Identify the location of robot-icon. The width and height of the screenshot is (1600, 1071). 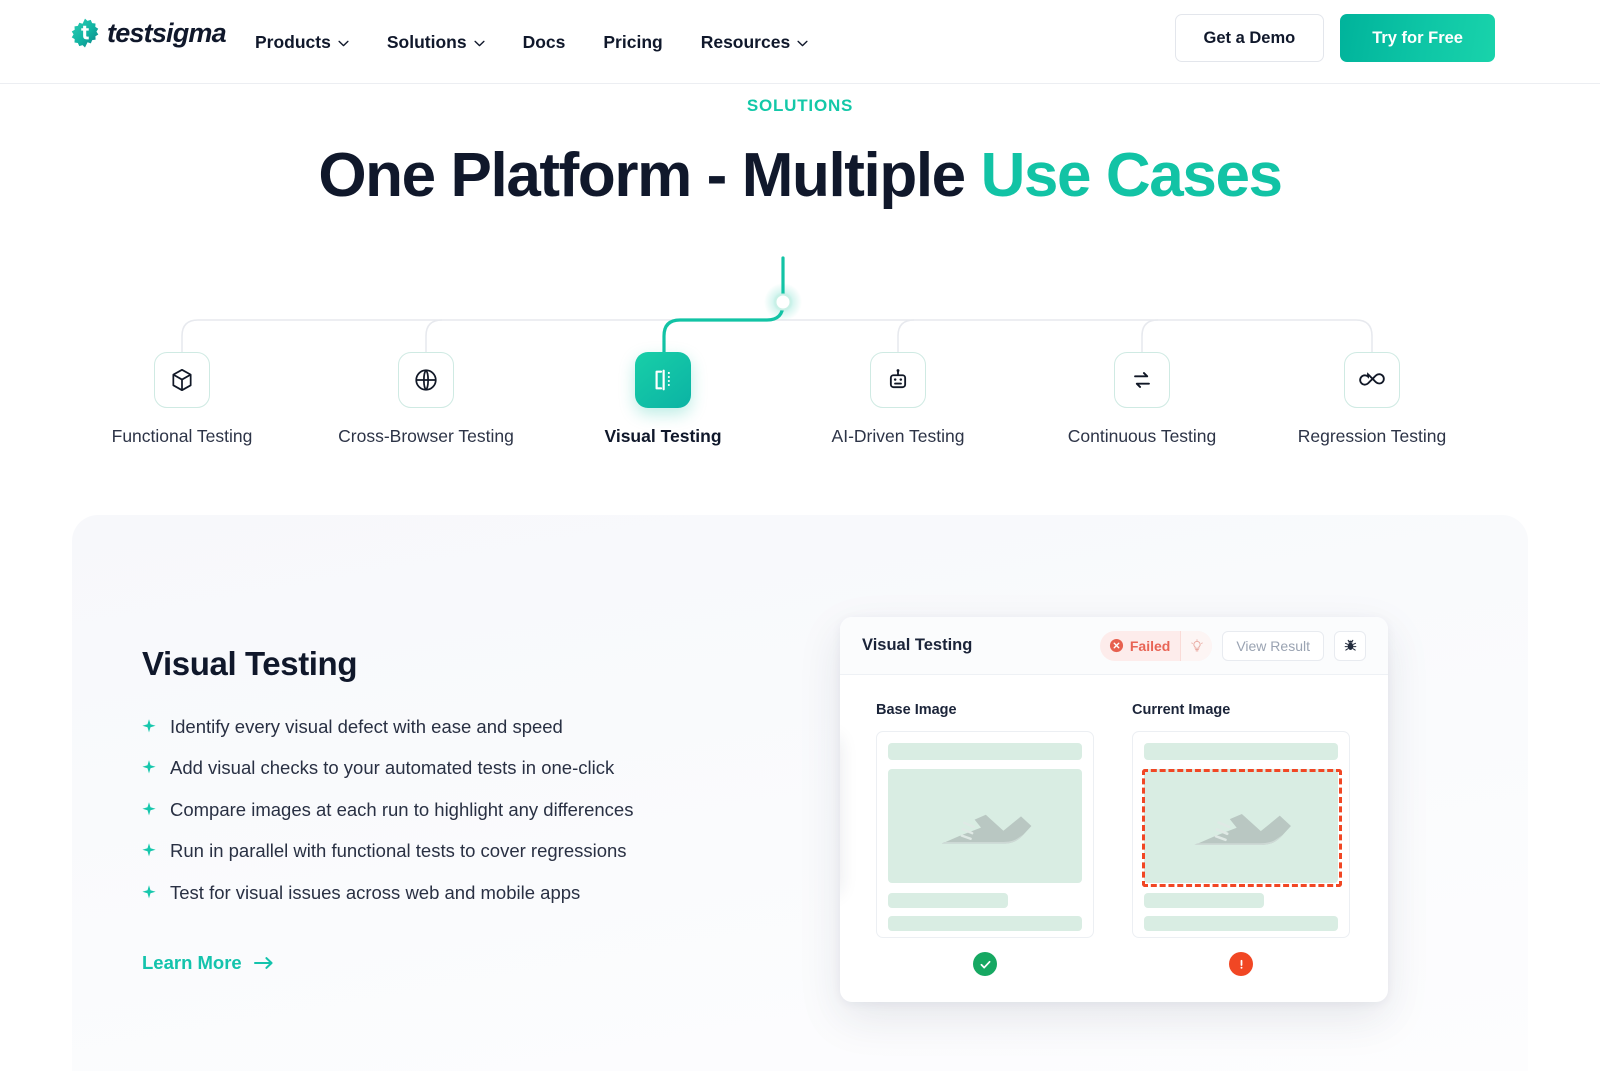
(898, 379).